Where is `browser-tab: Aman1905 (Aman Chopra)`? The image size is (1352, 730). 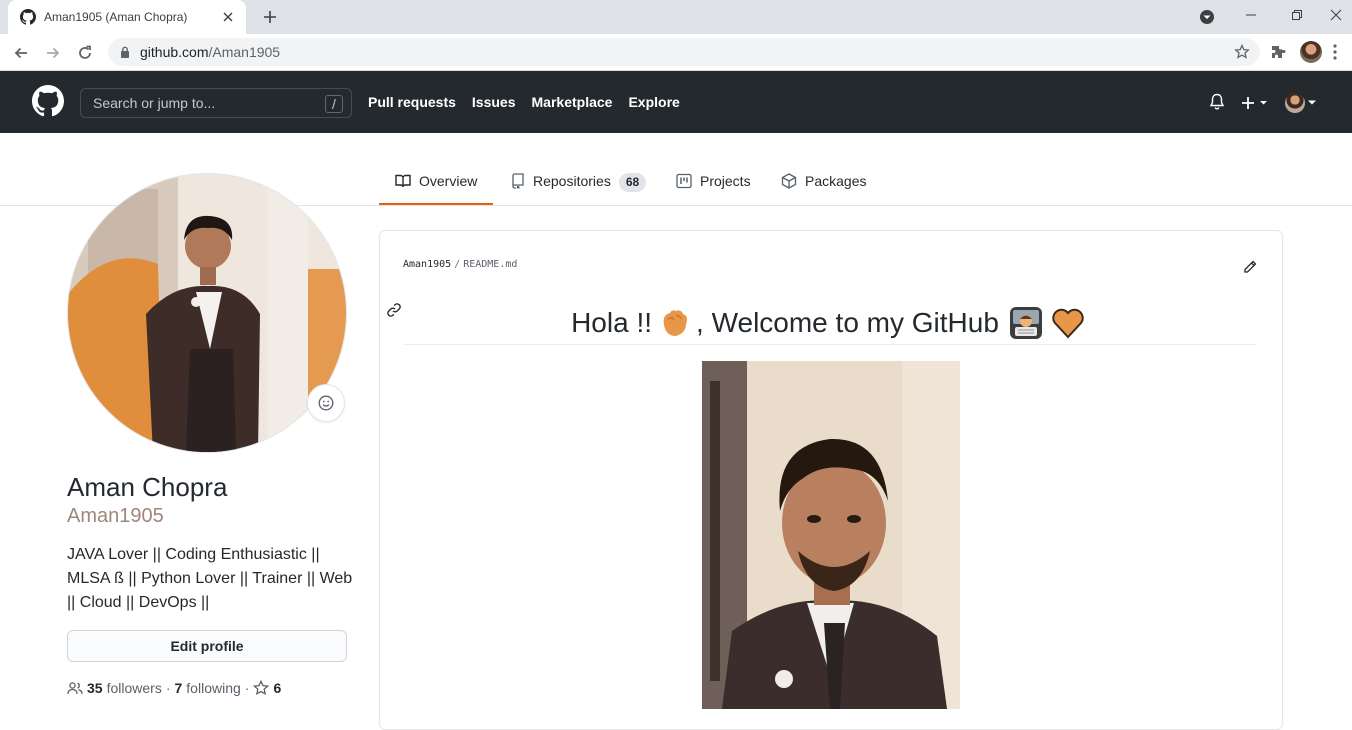
browser-tab: Aman1905 (Aman Chopra) is located at coordinates (127, 17).